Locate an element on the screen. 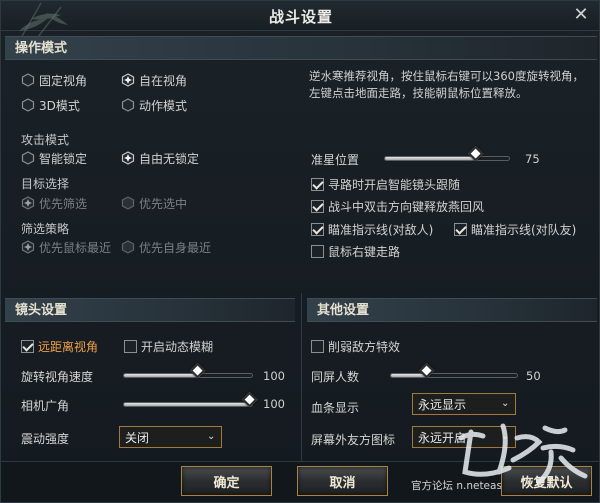 This screenshot has width=600, height=503. option-label: 寻路时开启智能镜头跟随 is located at coordinates (394, 184).